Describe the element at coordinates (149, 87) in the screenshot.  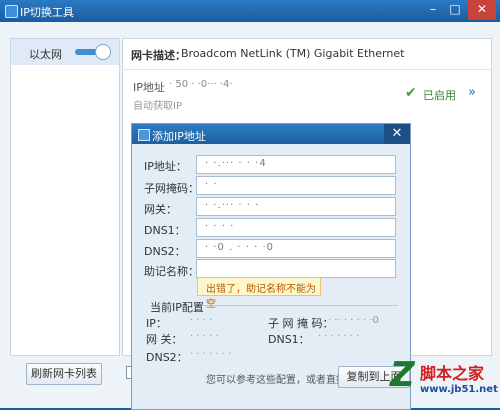
I see `ip-label: IP地址` at that location.